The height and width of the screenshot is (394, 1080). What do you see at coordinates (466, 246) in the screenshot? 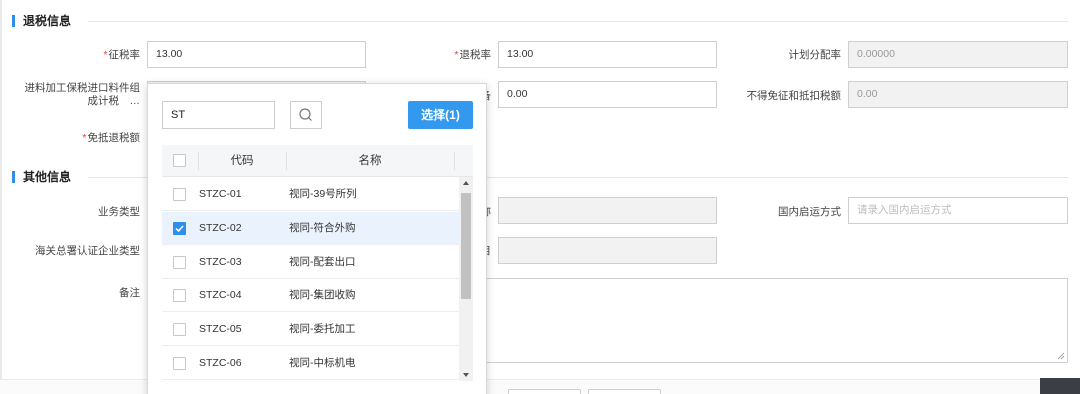
I see `scrollbar-thumb` at bounding box center [466, 246].